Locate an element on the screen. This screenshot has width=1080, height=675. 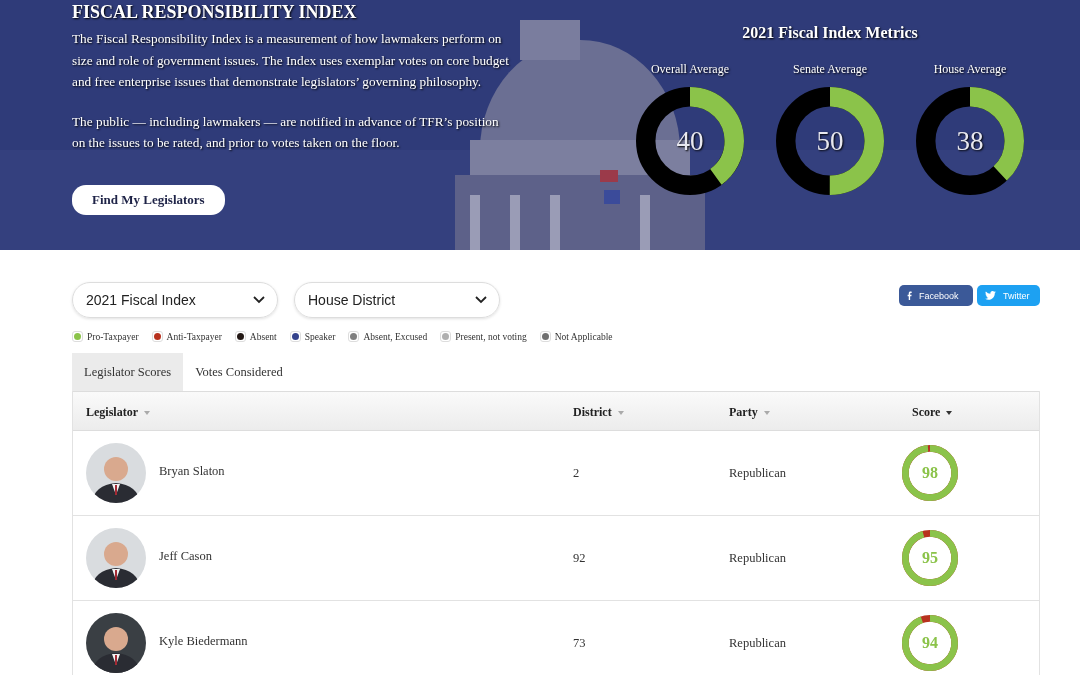
legend-label: Speaker is located at coordinates (320, 336).